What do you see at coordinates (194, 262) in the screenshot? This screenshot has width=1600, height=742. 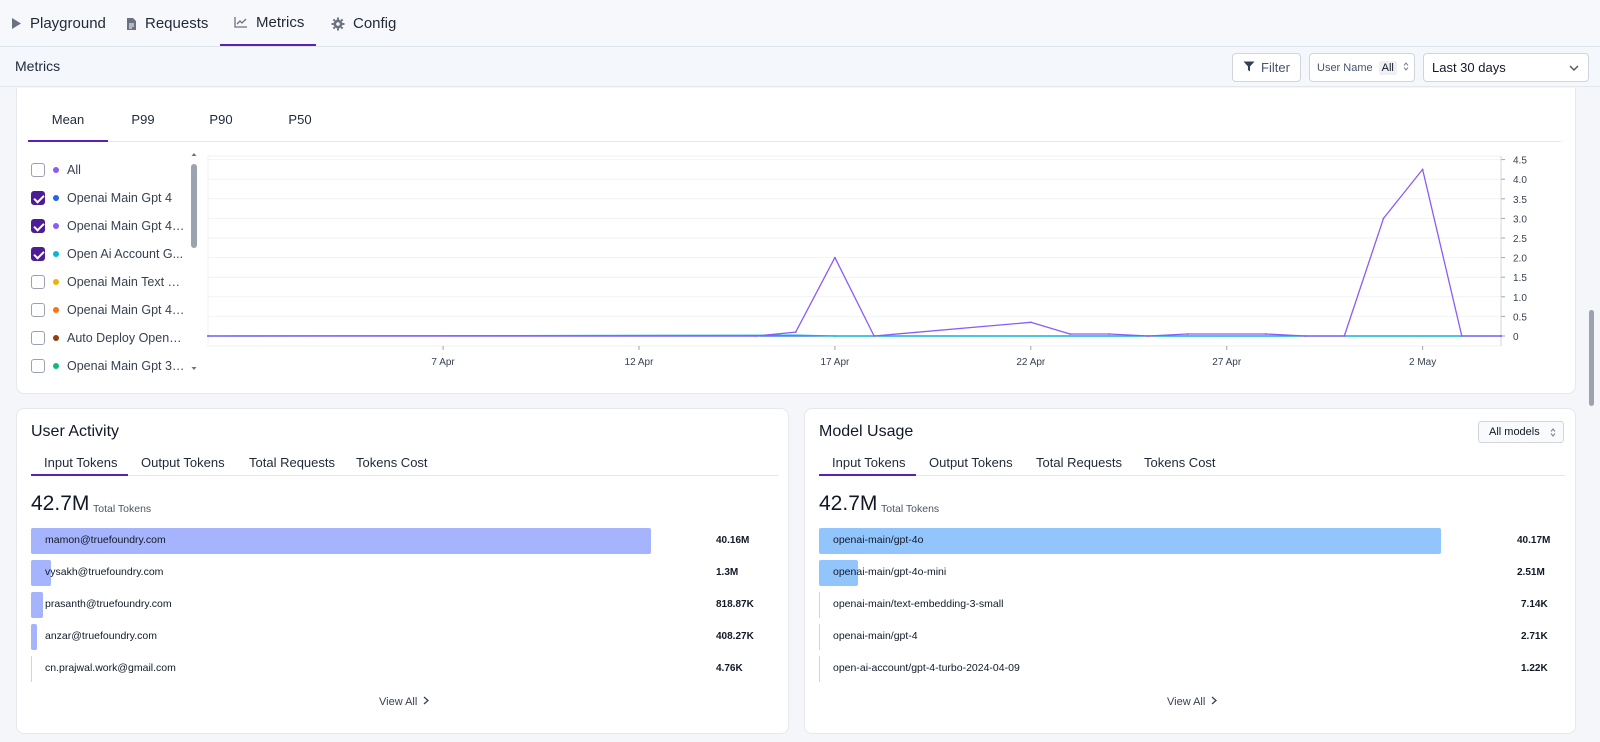 I see `legend-scrollbar` at bounding box center [194, 262].